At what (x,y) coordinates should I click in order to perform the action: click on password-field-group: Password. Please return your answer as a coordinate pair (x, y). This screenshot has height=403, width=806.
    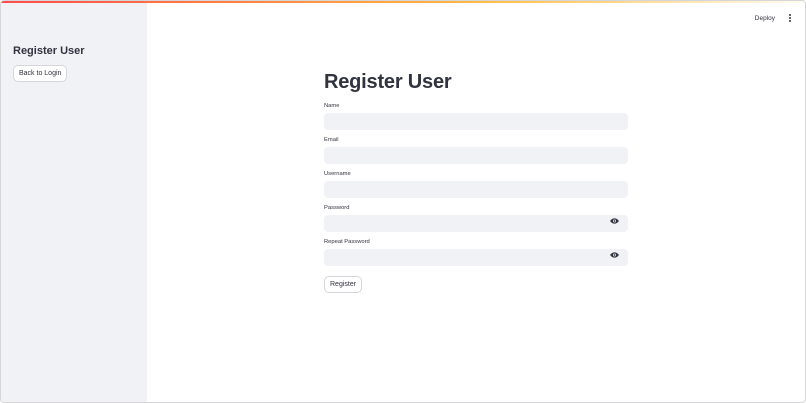
    Looking at the image, I should click on (476, 218).